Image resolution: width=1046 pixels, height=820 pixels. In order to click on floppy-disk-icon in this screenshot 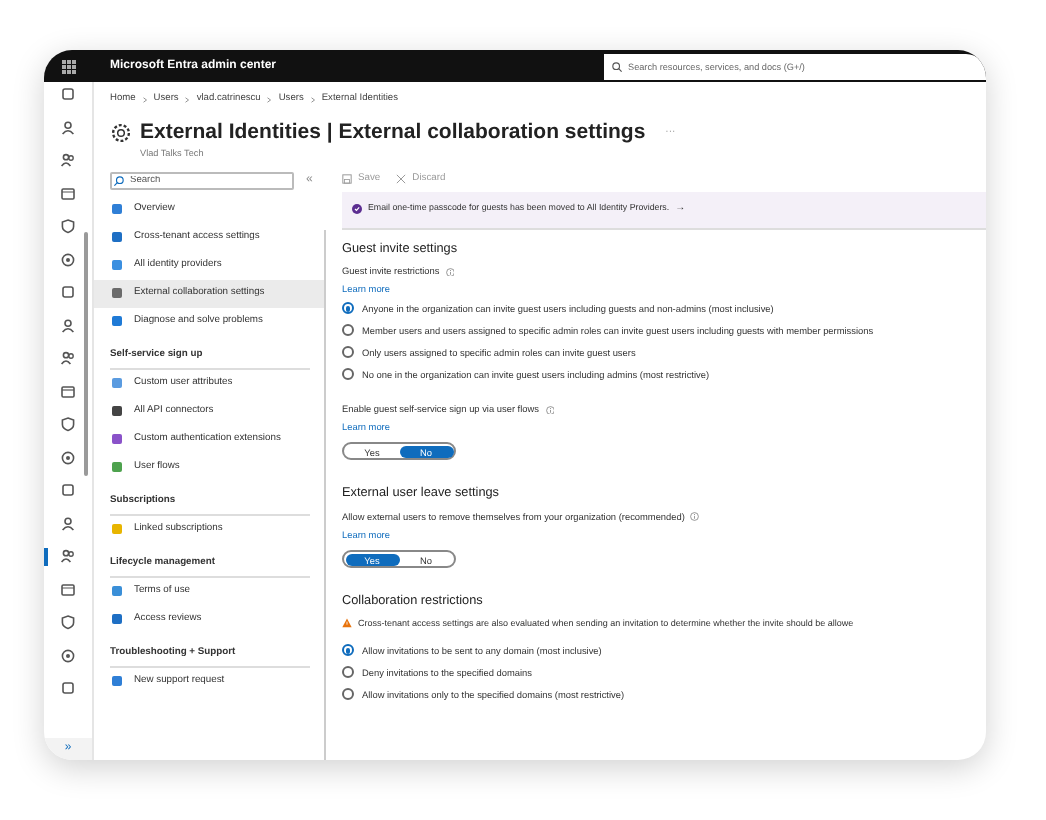, I will do `click(347, 179)`.